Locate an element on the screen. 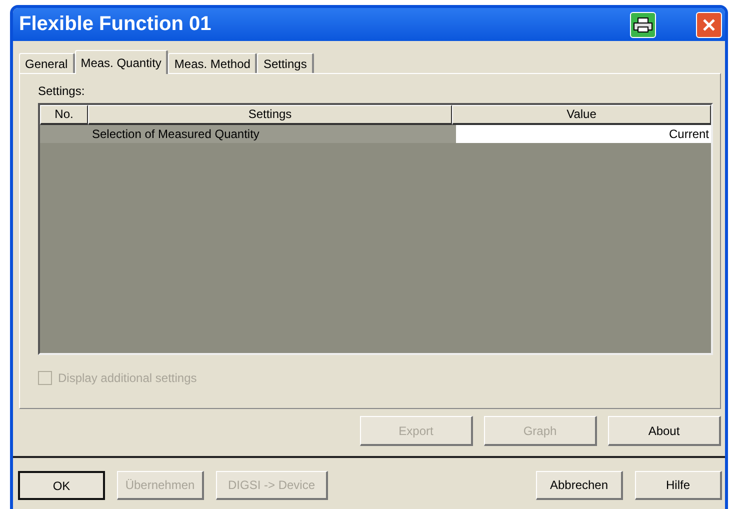  tab: Meas. Method is located at coordinates (213, 63).